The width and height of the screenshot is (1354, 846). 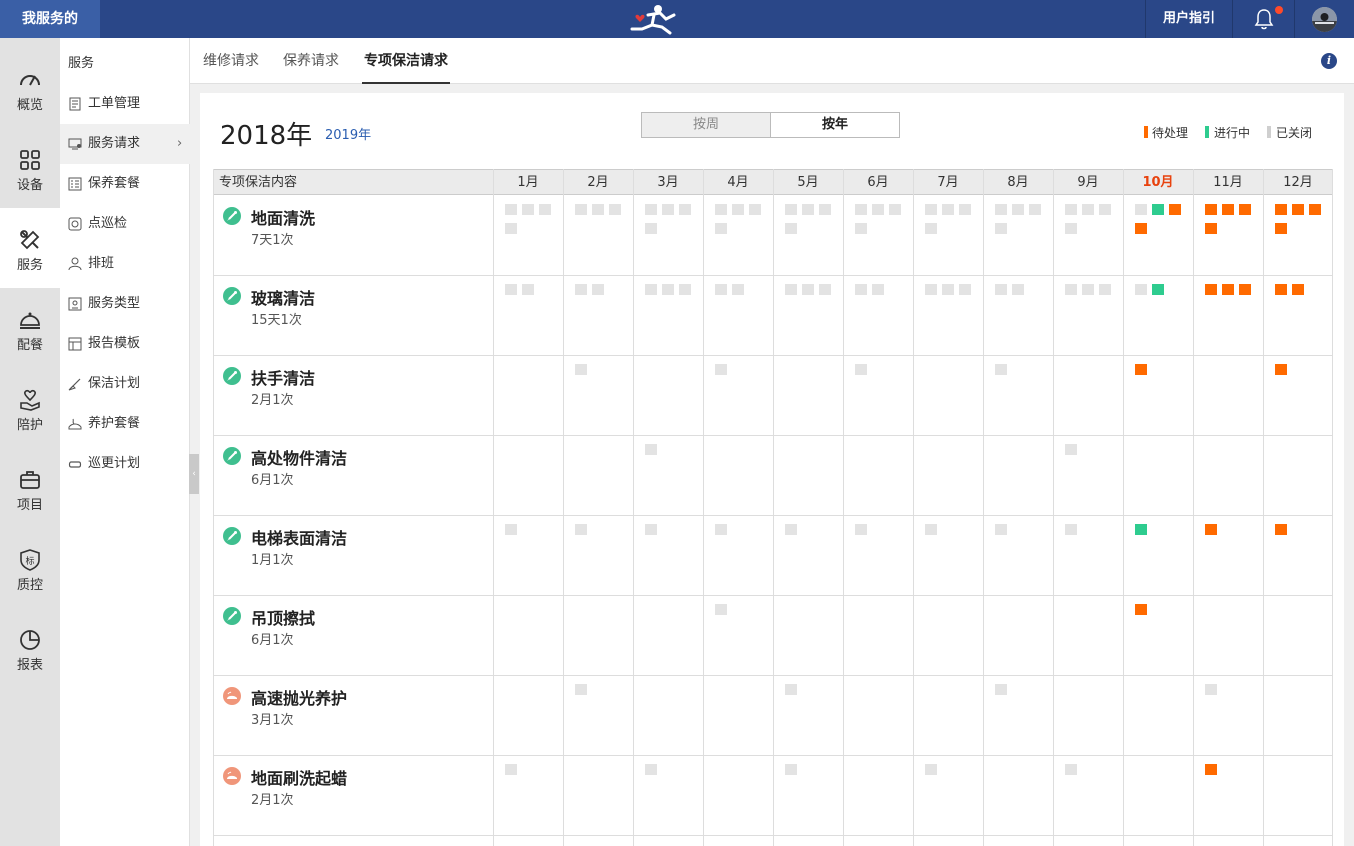 What do you see at coordinates (125, 344) in the screenshot?
I see `submenu-item: 报告模板` at bounding box center [125, 344].